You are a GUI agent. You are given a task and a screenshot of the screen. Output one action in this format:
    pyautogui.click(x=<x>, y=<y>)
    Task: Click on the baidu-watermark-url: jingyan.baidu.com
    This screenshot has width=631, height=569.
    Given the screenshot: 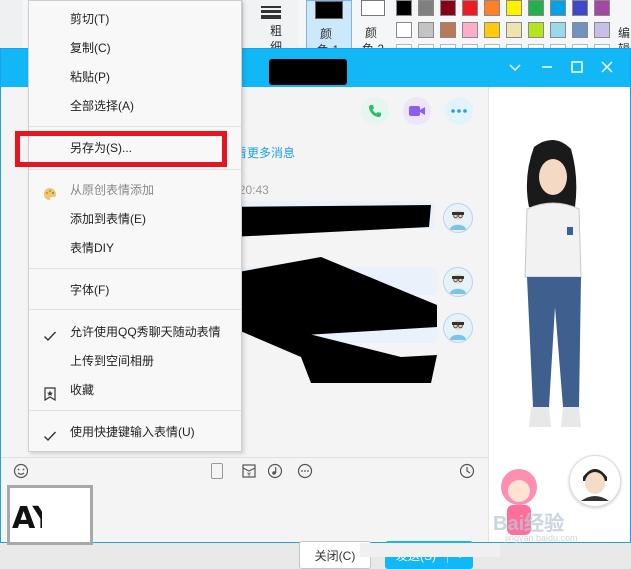 What is the action you would take?
    pyautogui.click(x=541, y=538)
    